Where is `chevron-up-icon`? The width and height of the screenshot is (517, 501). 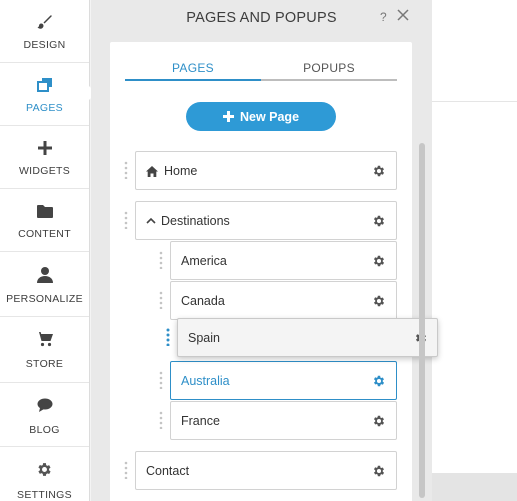 chevron-up-icon is located at coordinates (151, 220).